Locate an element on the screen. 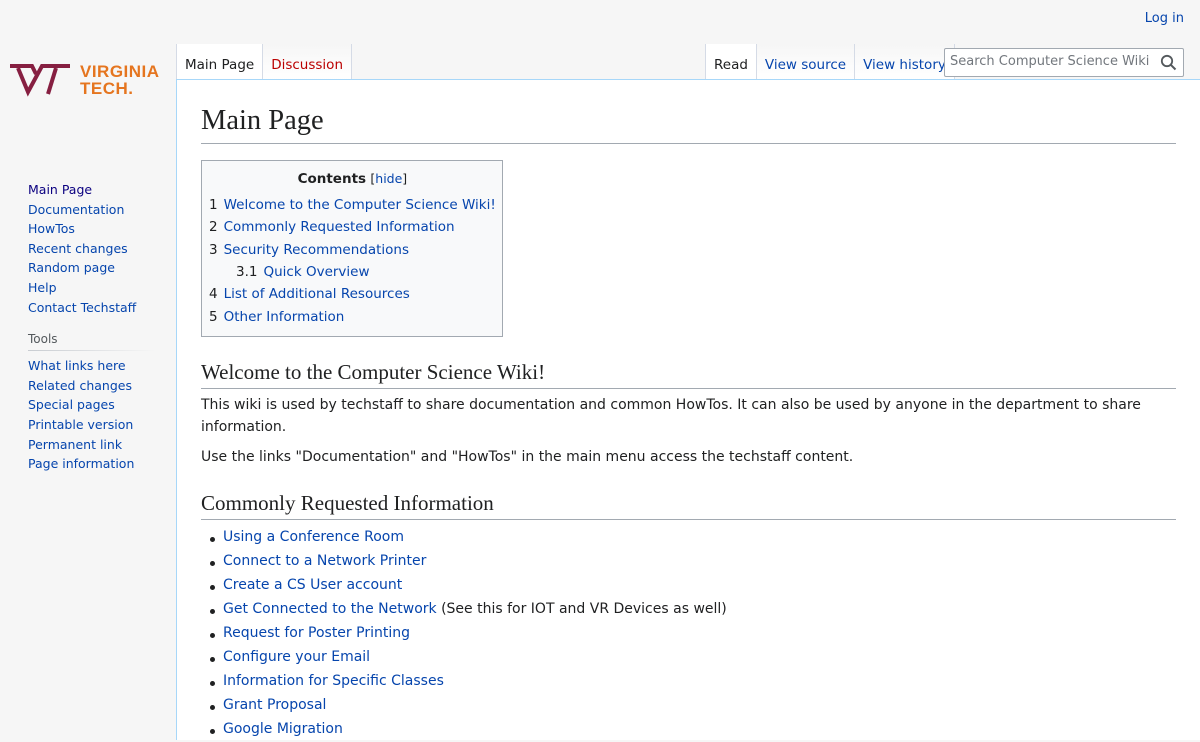  list-item: Connect to a Network Printer is located at coordinates (693, 562).